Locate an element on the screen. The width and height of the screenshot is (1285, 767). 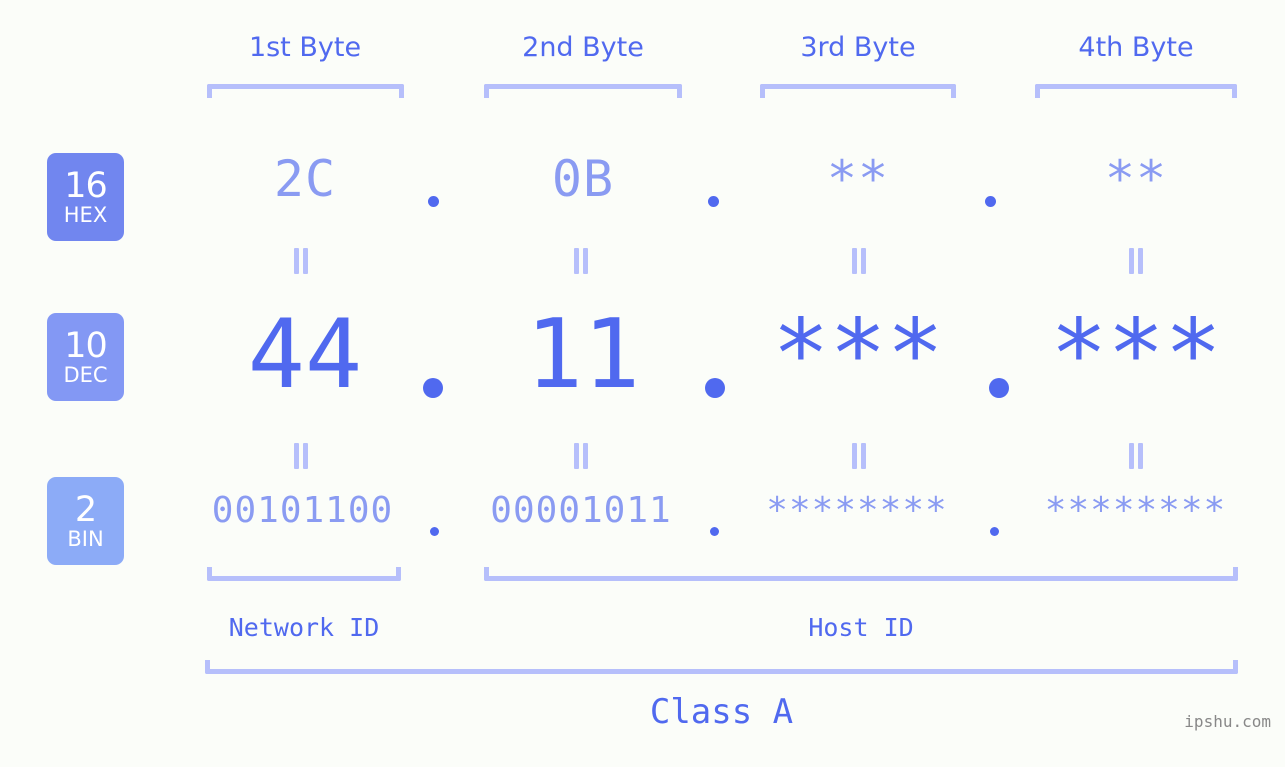
base-badge-hex: 16 HEX is located at coordinates (85, 197).